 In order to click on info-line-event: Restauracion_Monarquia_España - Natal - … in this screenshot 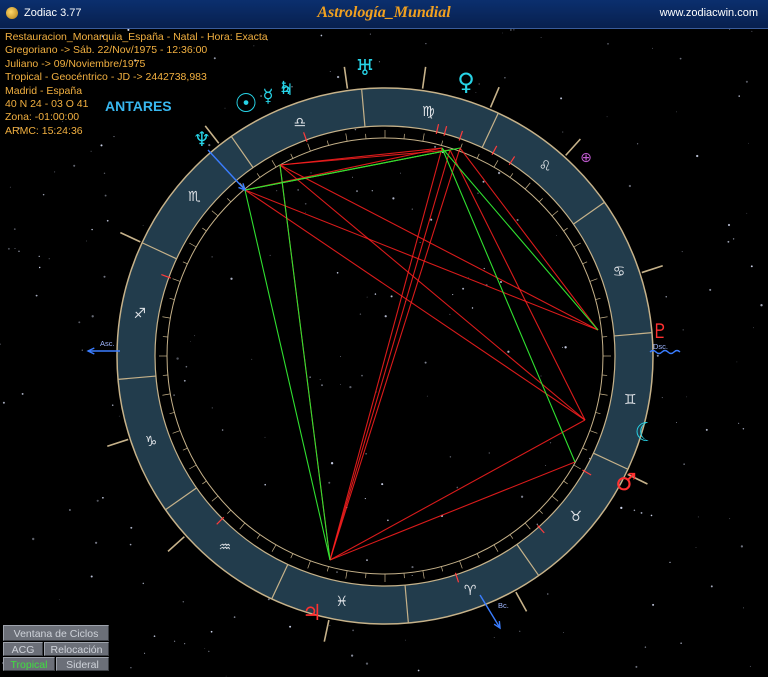, I will do `click(136, 37)`.